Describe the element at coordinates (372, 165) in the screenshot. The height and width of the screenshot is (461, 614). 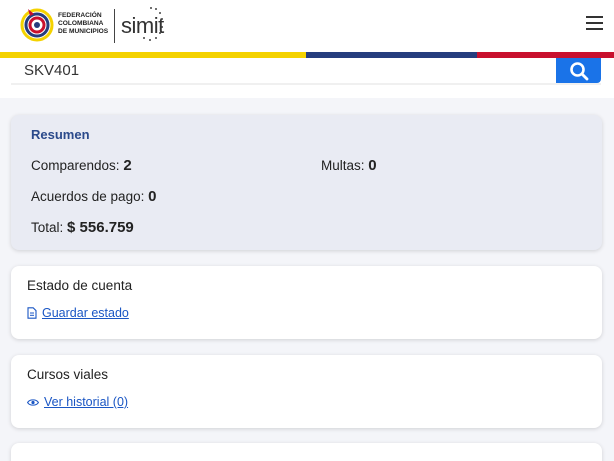
I see `multas-value: 0` at that location.